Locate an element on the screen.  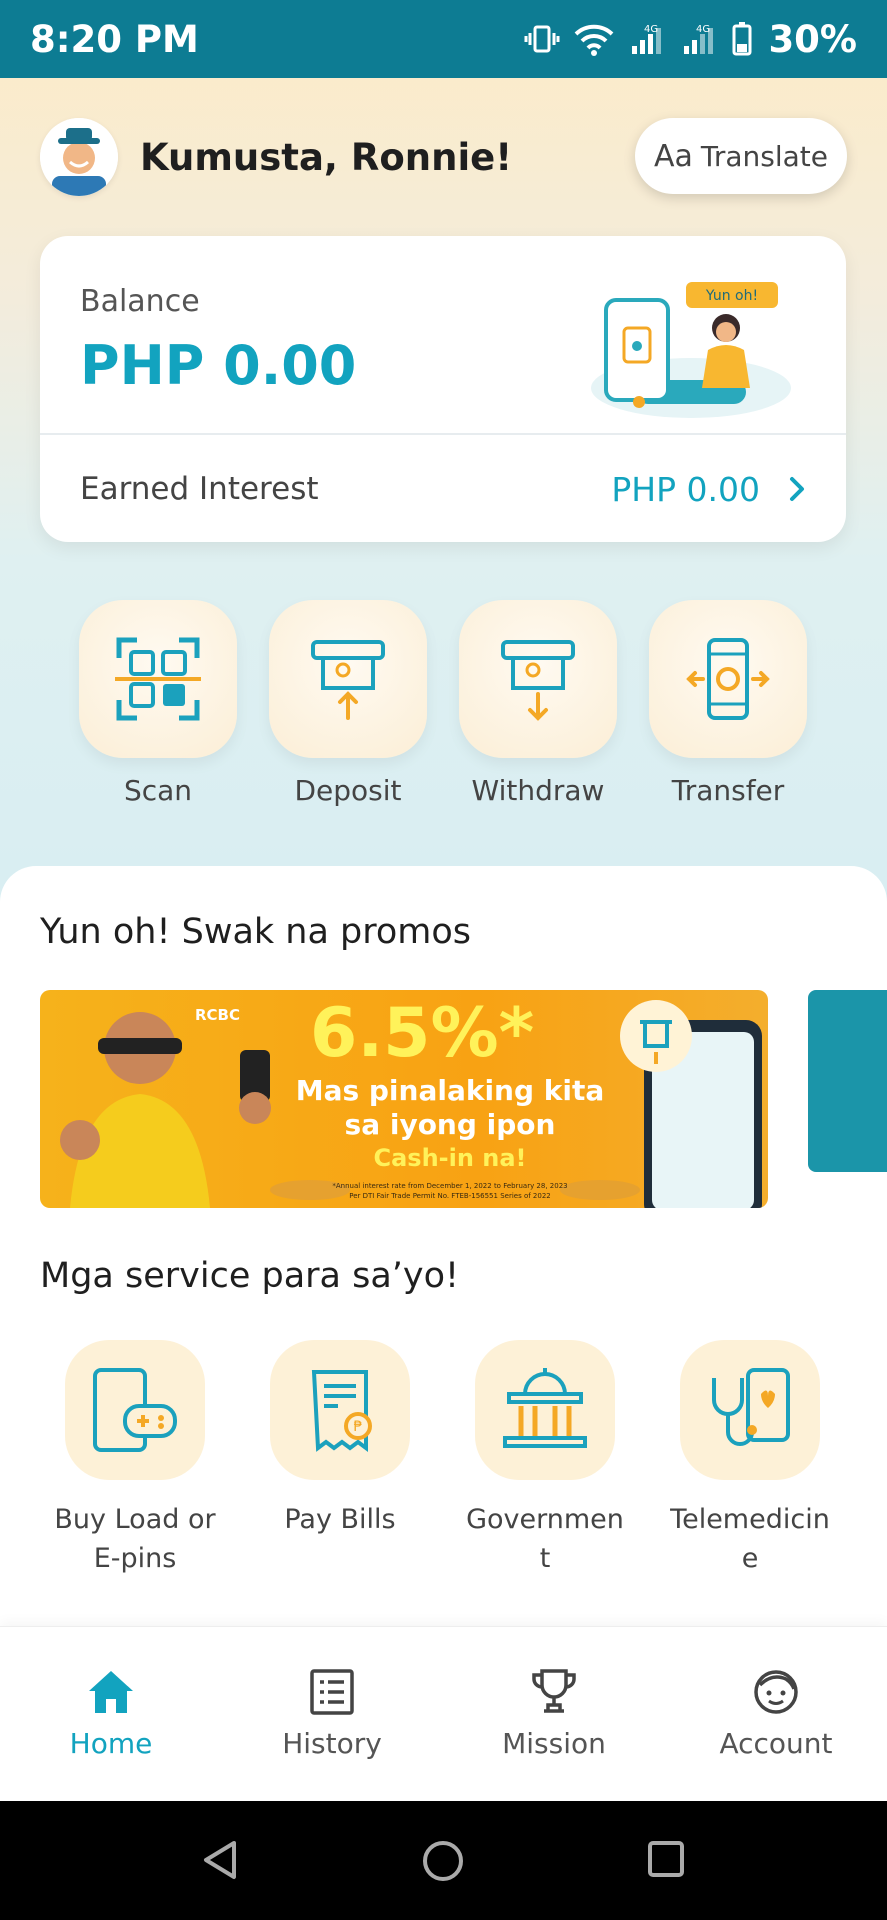
service-label: Pay Bills is located at coordinates (340, 1519).